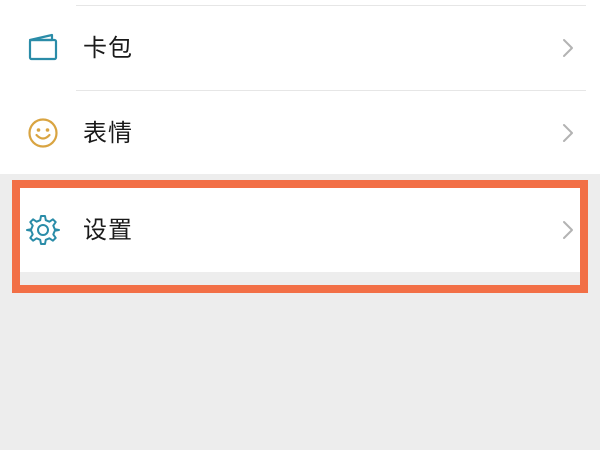  Describe the element at coordinates (108, 132) in the screenshot. I see `menu-item-label: 表情` at that location.